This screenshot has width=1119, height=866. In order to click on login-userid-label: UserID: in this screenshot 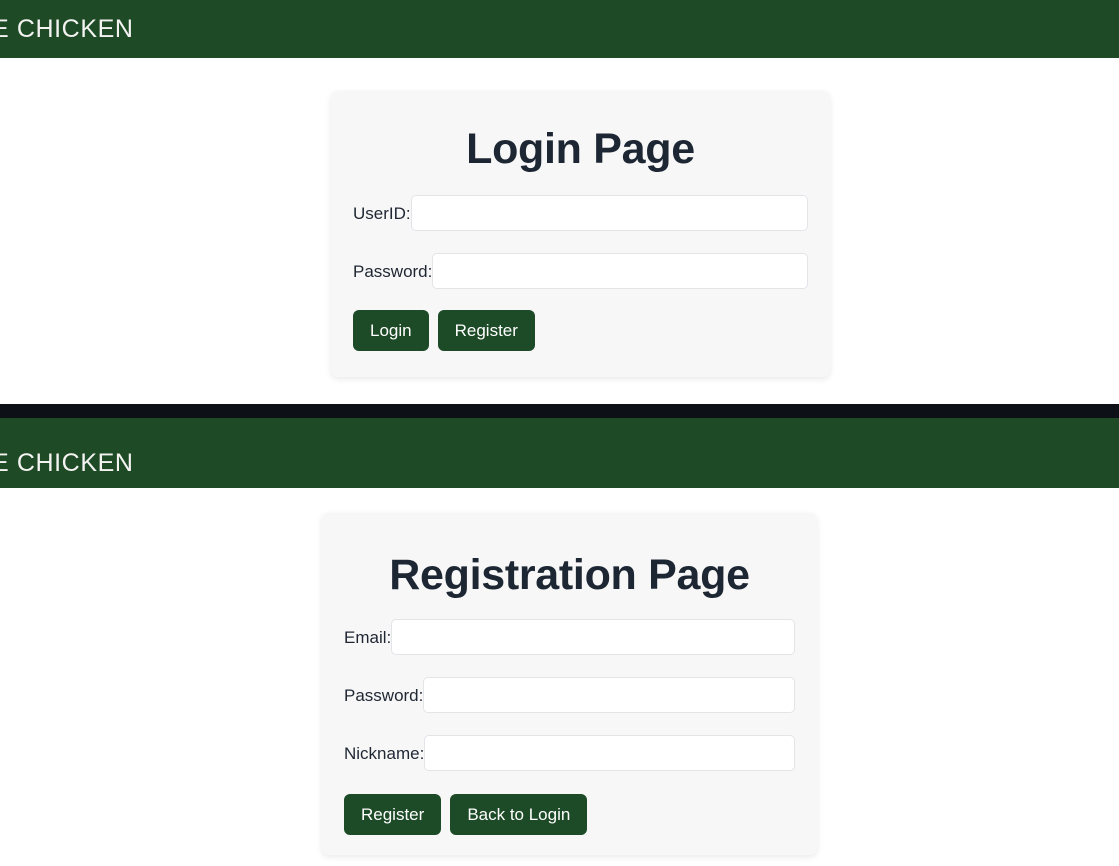, I will do `click(382, 213)`.